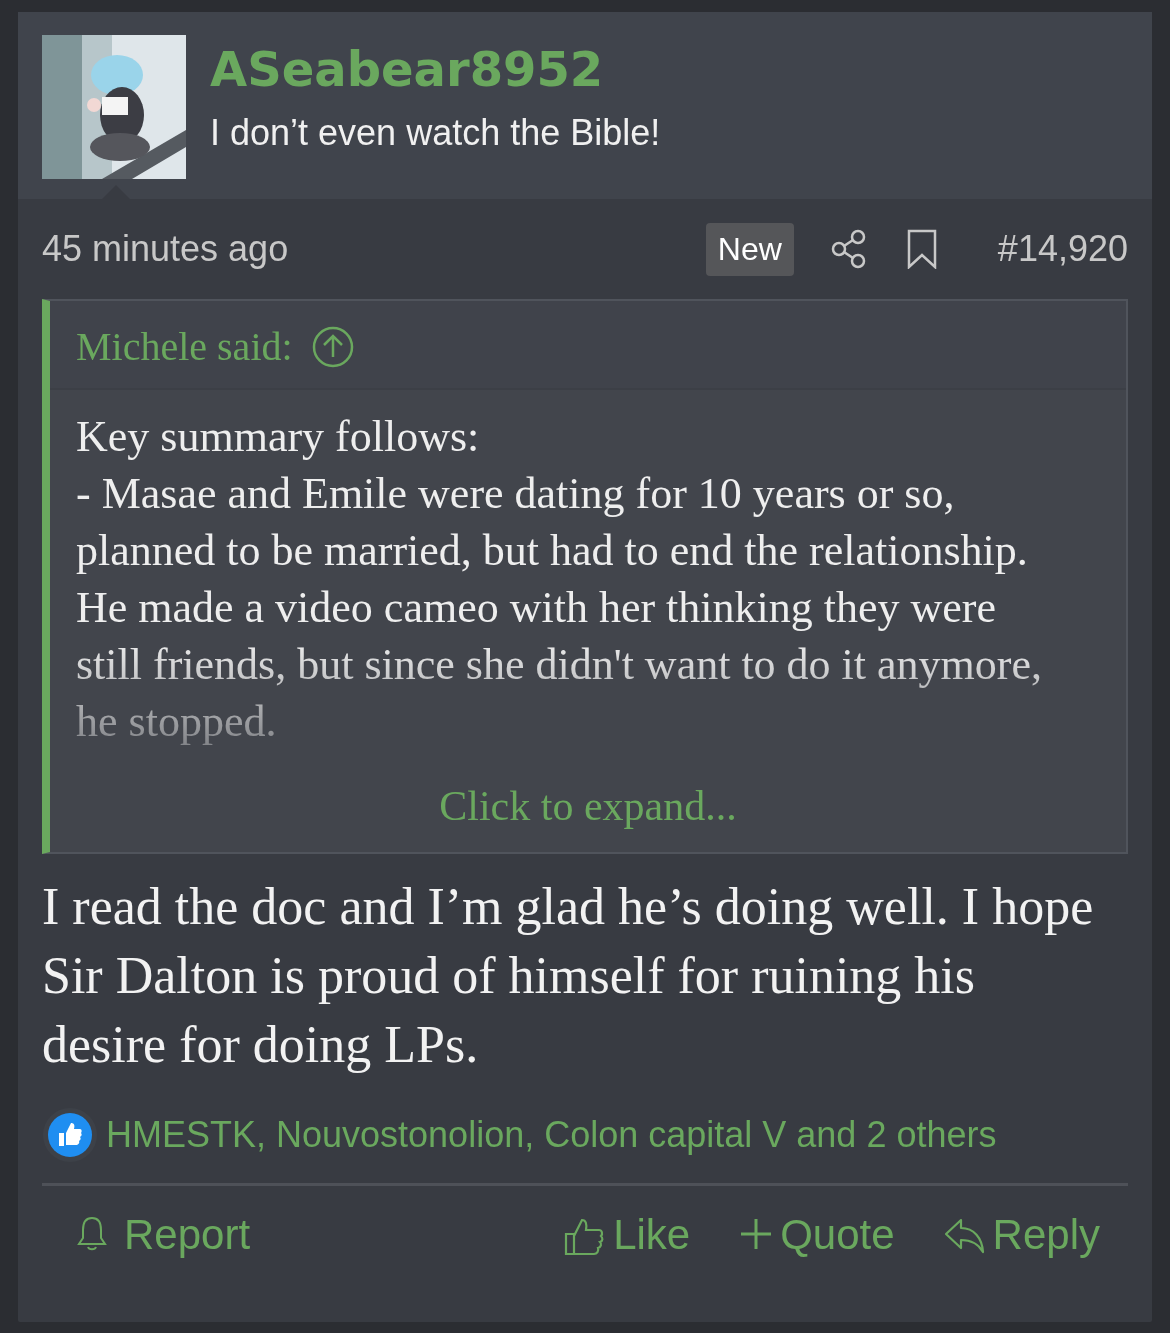 The width and height of the screenshot is (1170, 1333). I want to click on bookmark-icon, so click(921, 249).